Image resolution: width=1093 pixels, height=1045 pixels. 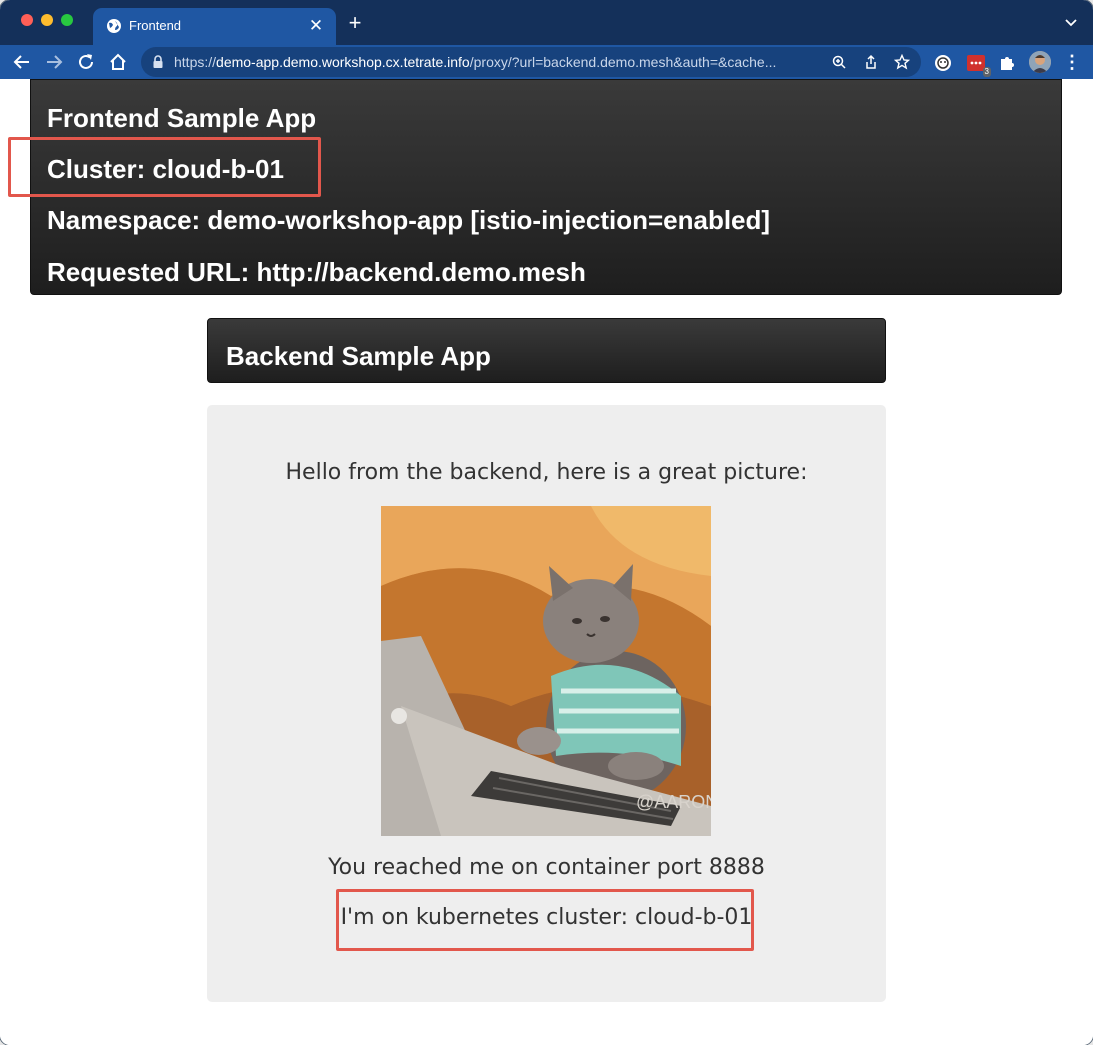 What do you see at coordinates (214, 26) in the screenshot?
I see `tab-frontend: Frontend ✕` at bounding box center [214, 26].